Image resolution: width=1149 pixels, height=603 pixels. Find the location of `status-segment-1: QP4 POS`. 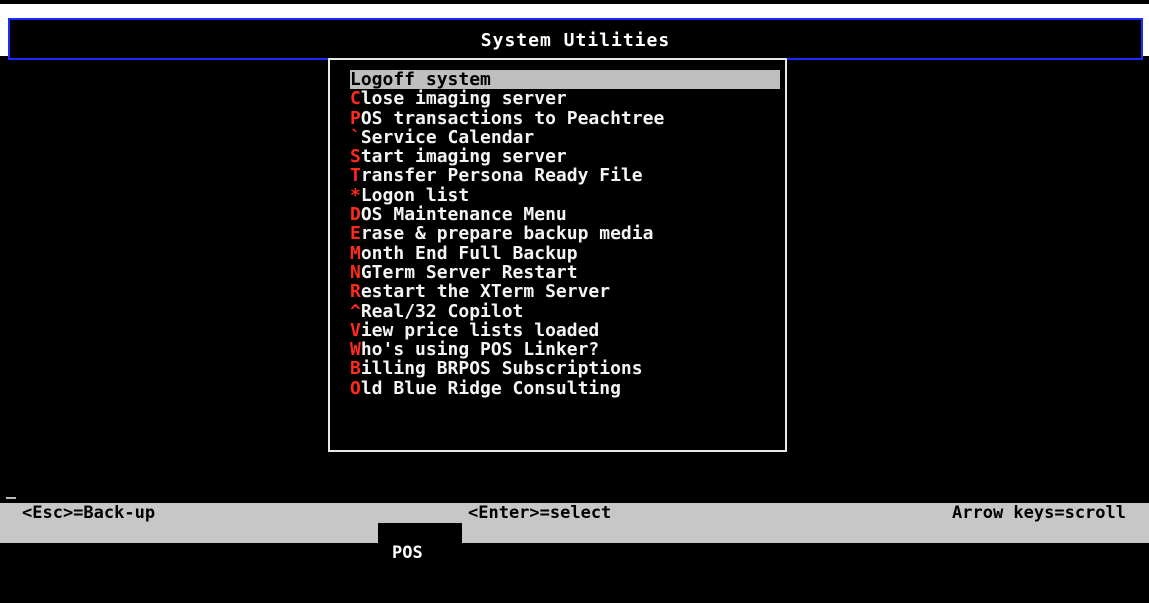

status-segment-1: QP4 POS is located at coordinates (64, 553).